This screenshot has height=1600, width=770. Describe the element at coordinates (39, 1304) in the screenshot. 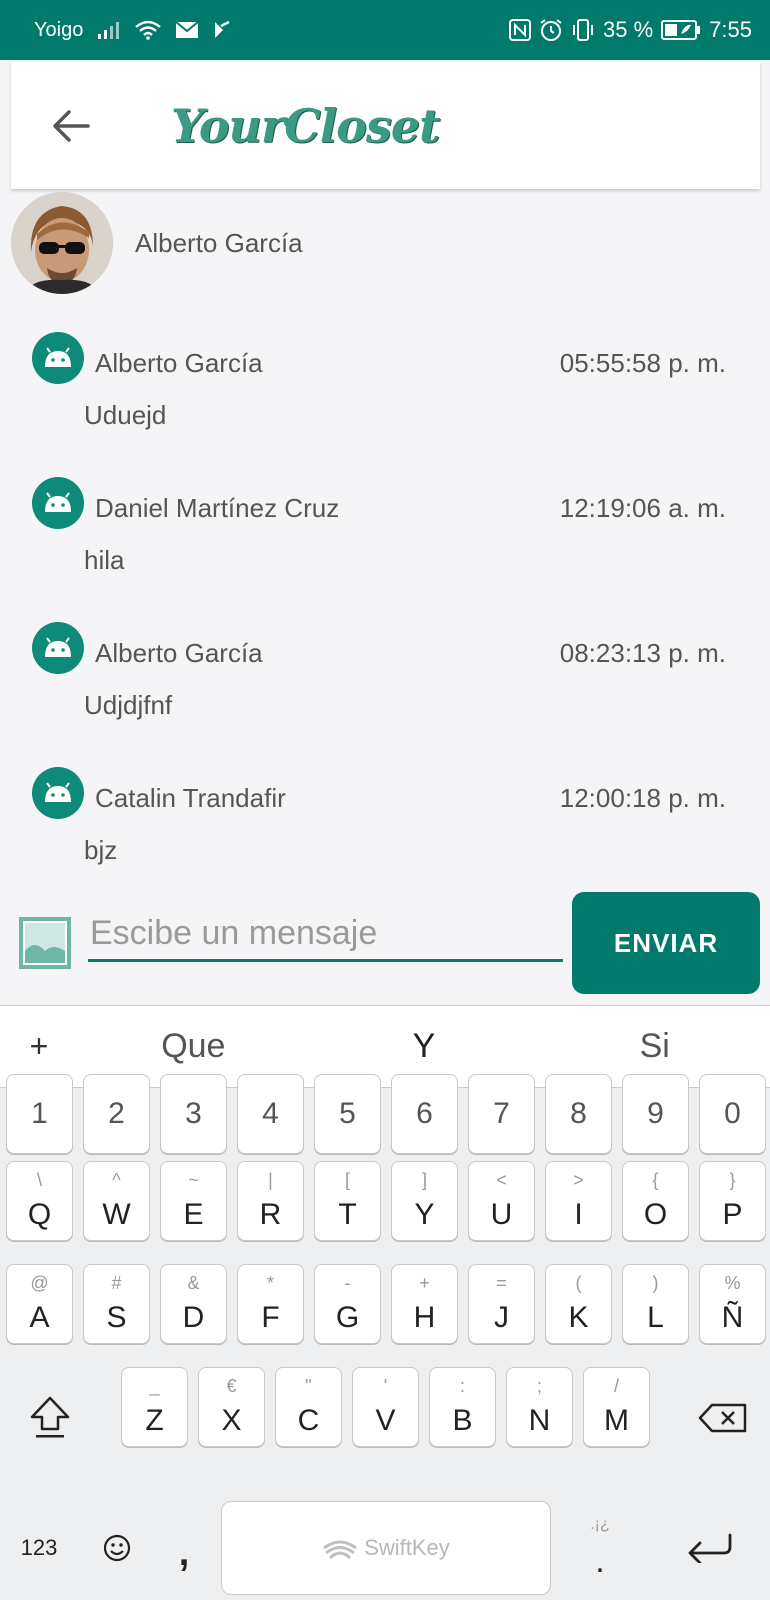

I see `key-a: @ A` at that location.